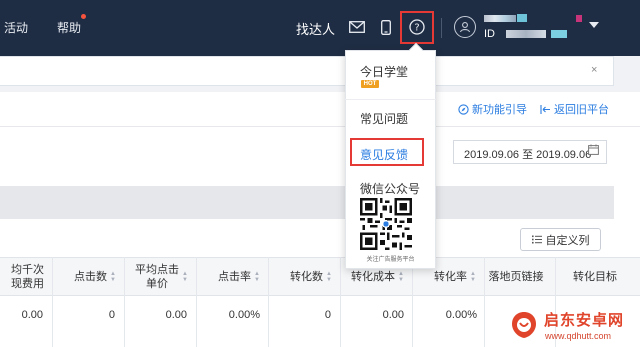 The width and height of the screenshot is (640, 347). What do you see at coordinates (307, 202) in the screenshot?
I see `chart-area-header` at bounding box center [307, 202].